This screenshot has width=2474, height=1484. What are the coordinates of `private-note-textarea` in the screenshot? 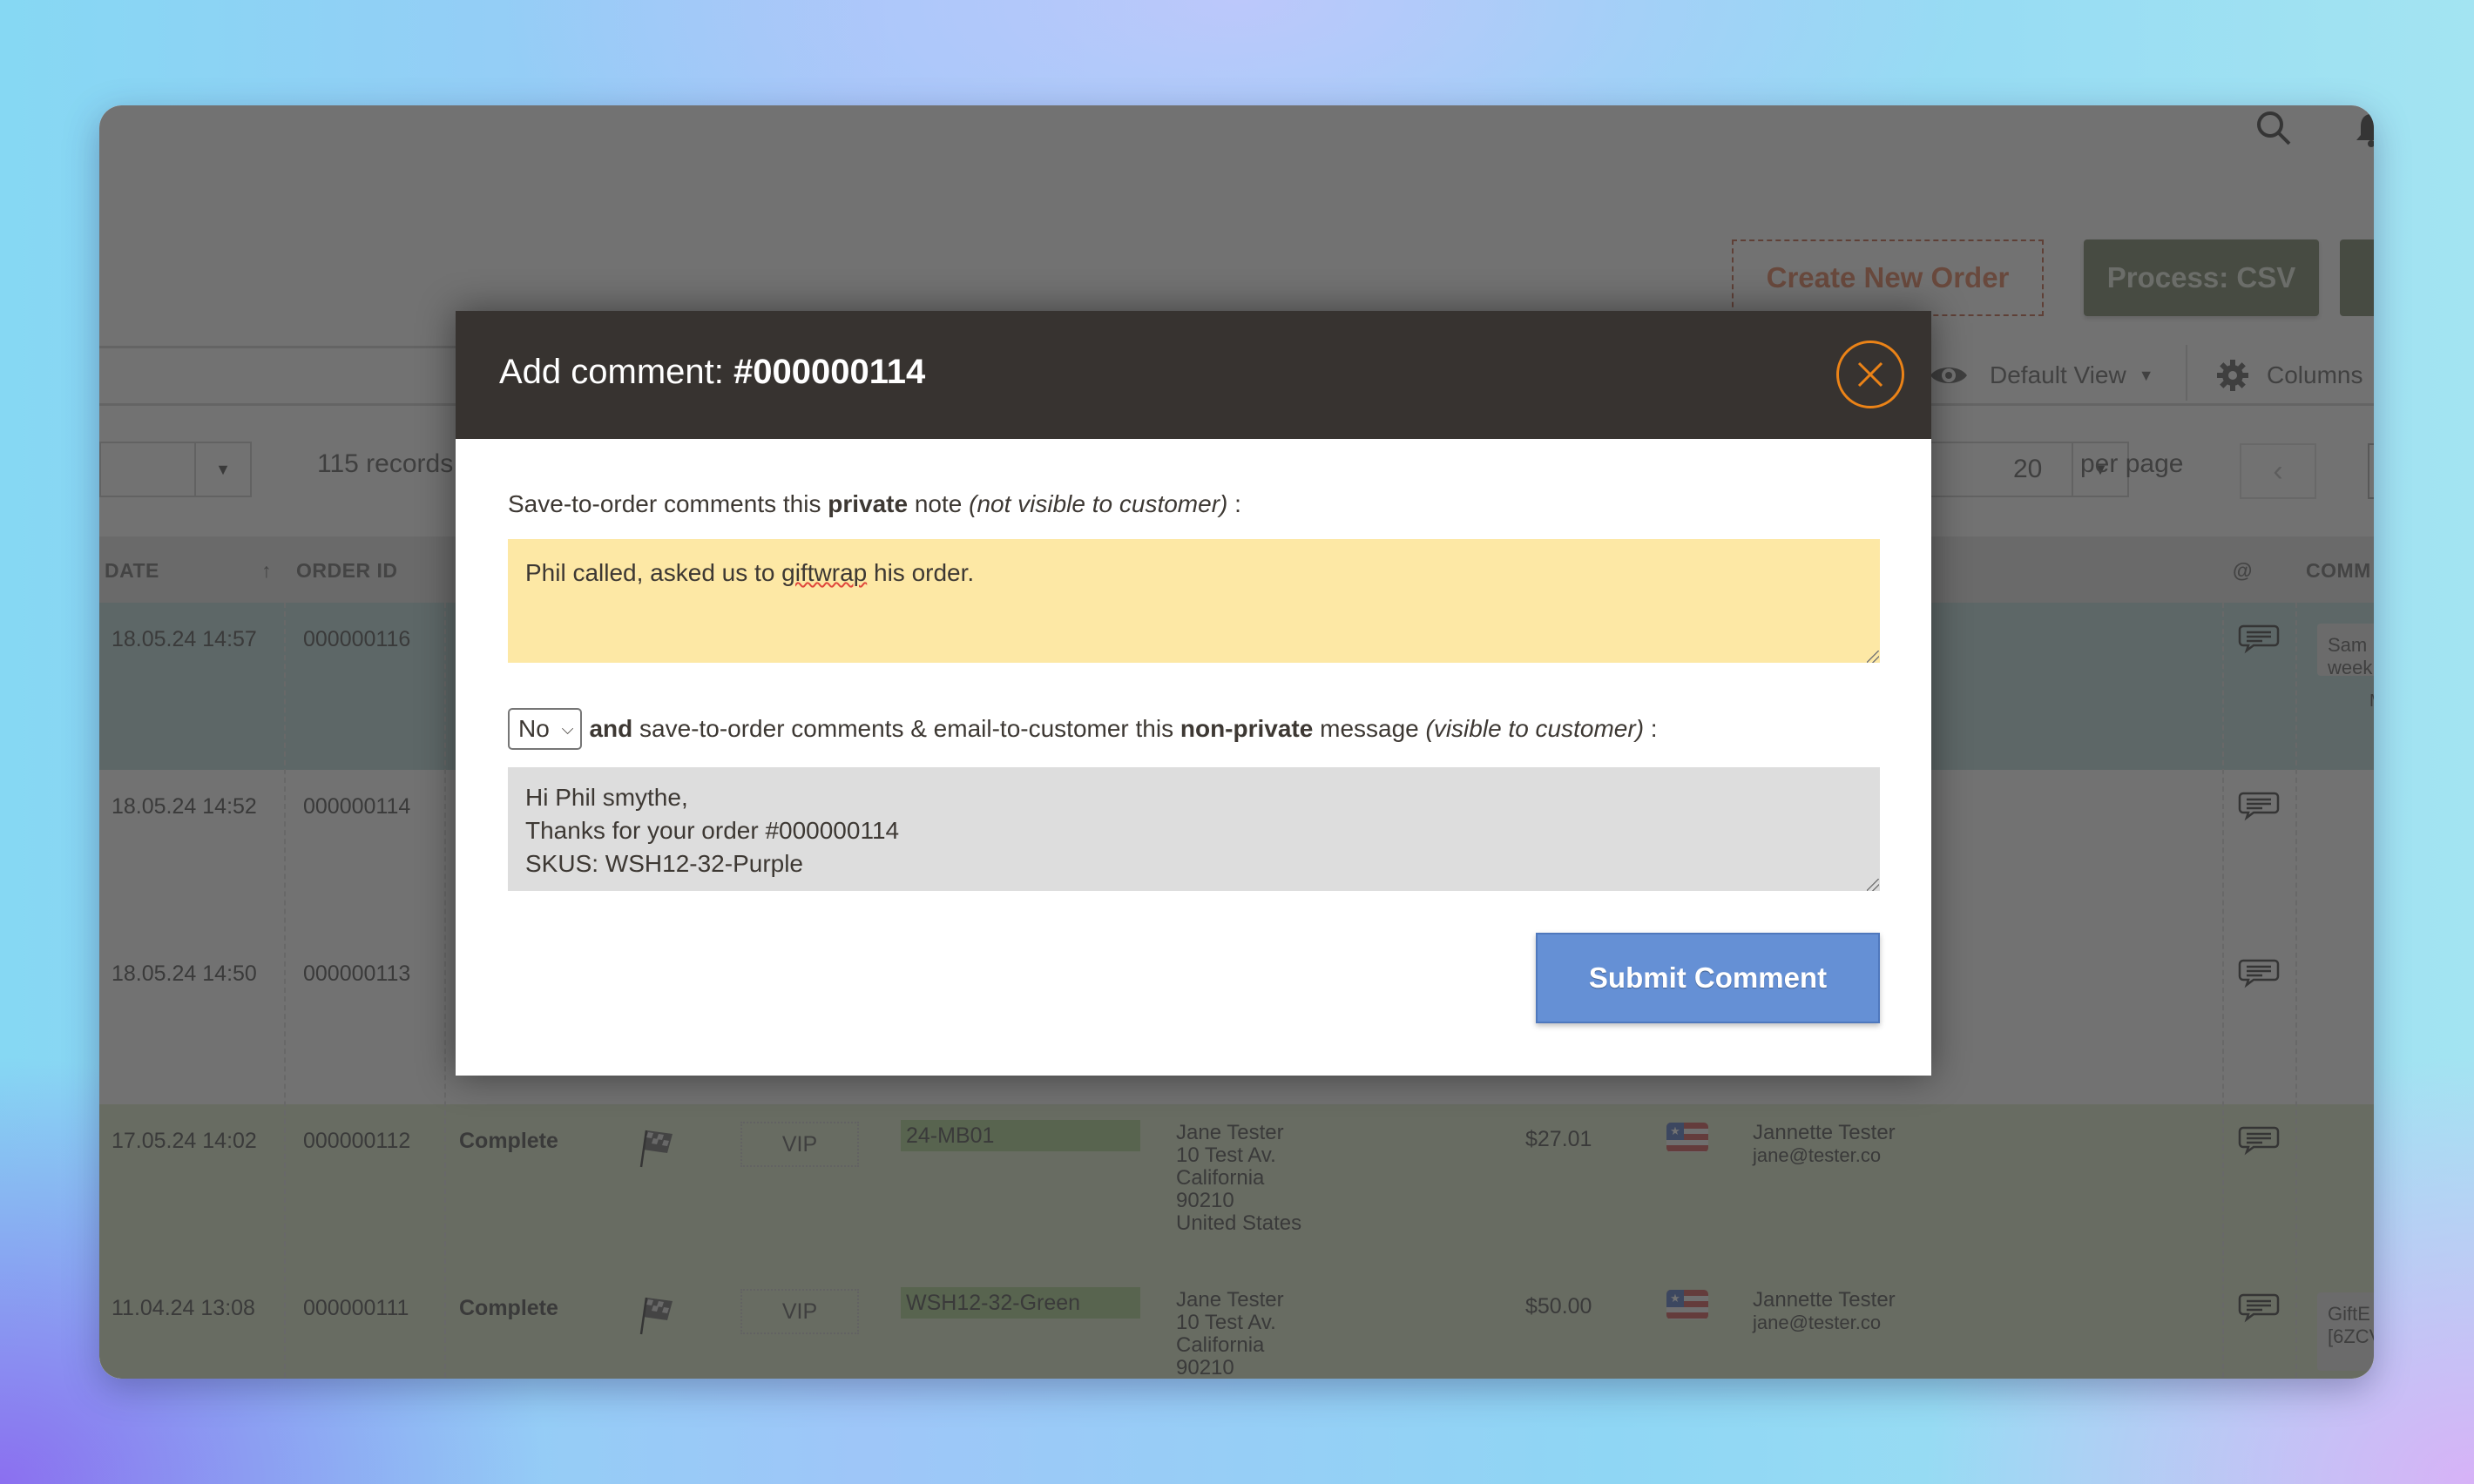 It's located at (1194, 601).